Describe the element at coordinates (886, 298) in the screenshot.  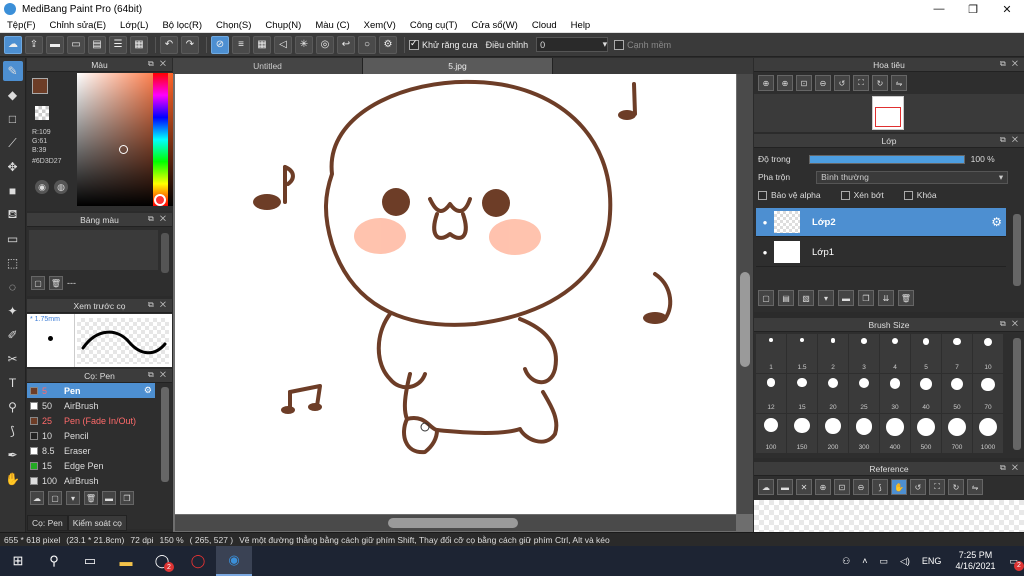
I see `merge-layer-icon: ⇊` at that location.